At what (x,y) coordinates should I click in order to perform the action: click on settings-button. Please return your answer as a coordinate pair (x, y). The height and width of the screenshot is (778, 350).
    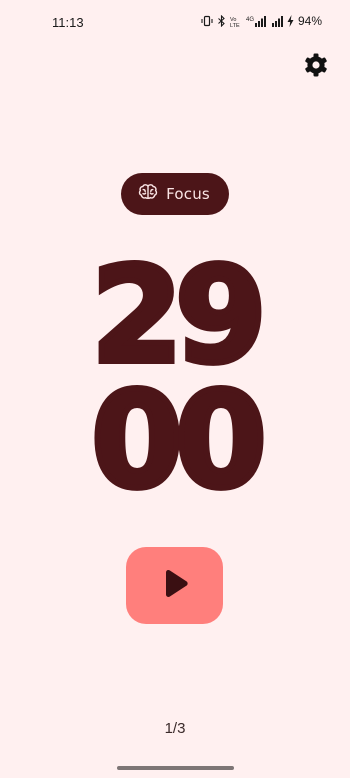
    Looking at the image, I should click on (316, 67).